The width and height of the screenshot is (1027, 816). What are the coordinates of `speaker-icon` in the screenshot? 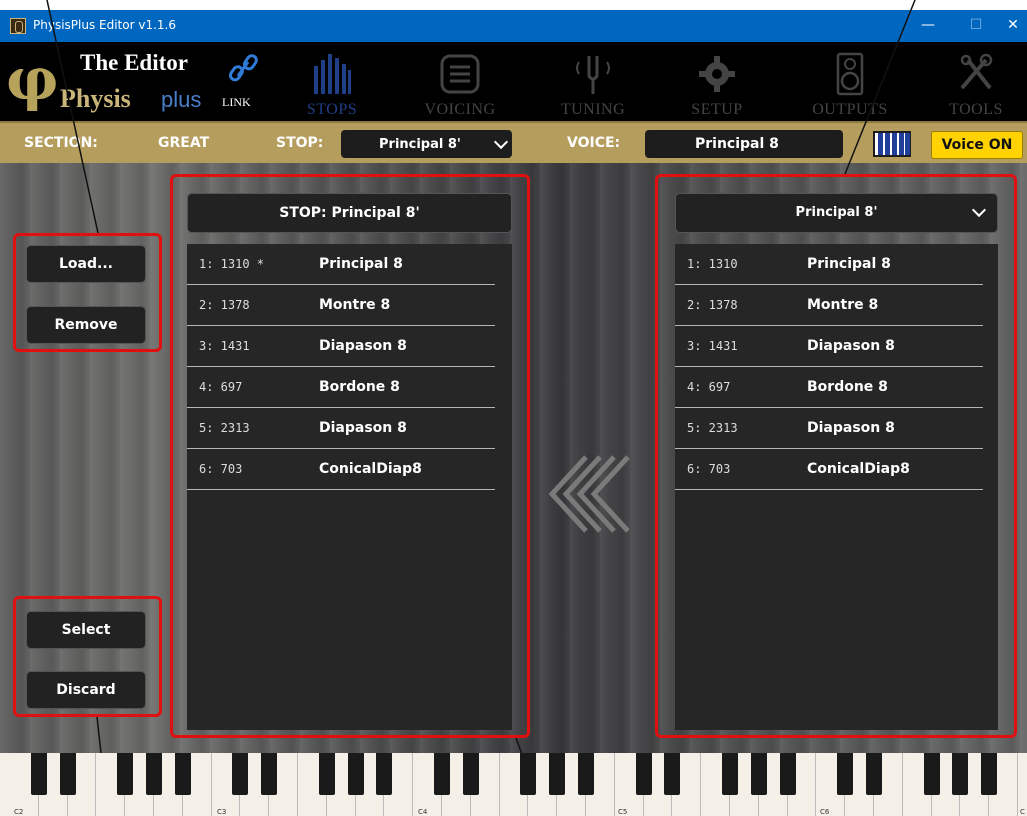 It's located at (850, 74).